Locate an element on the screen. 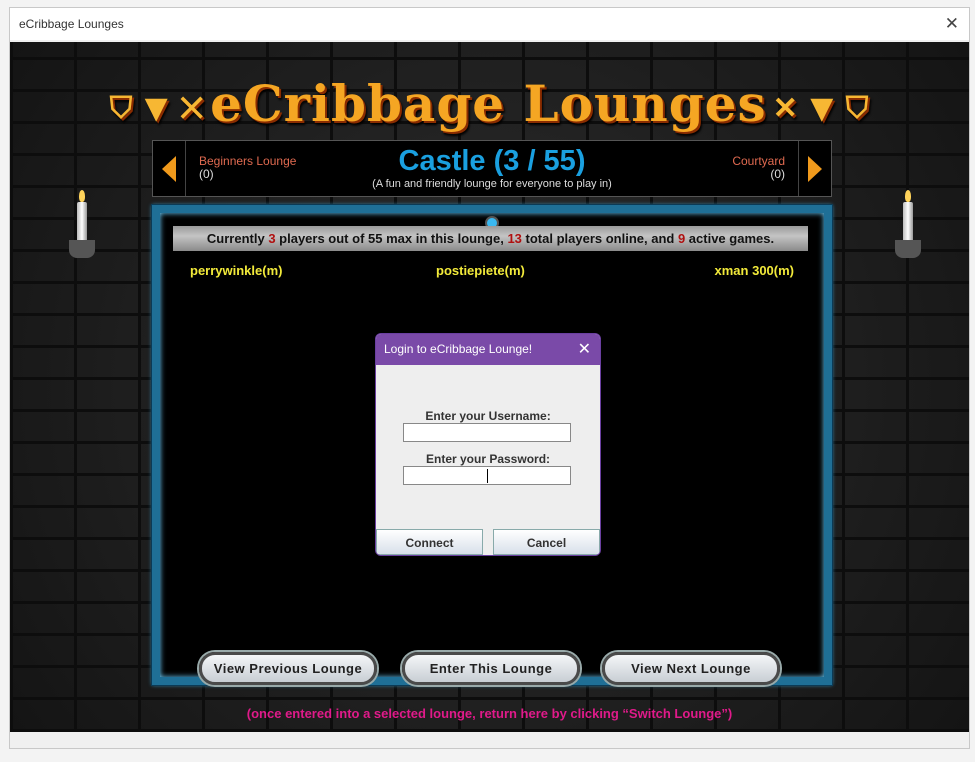 This screenshot has height=762, width=975. title-bar: eCribbage Lounges is located at coordinates (489, 24).